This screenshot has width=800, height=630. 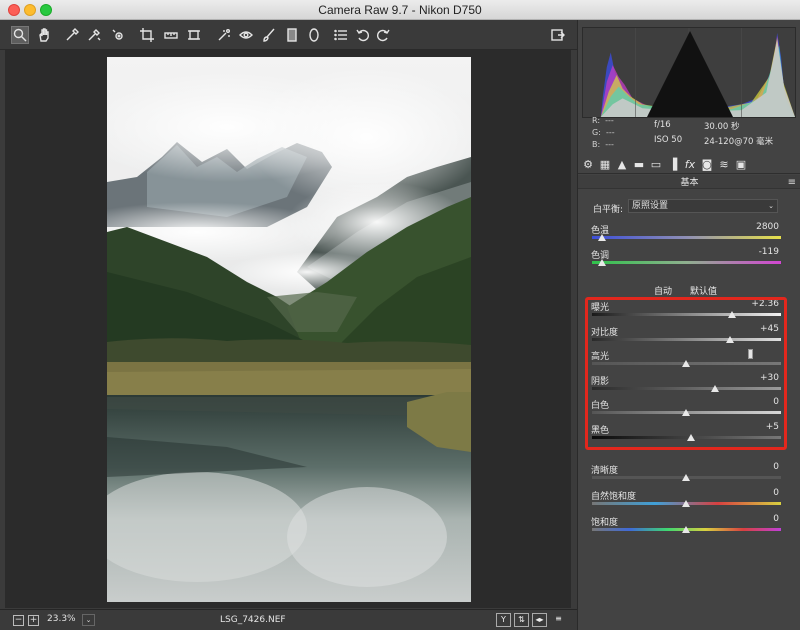 What do you see at coordinates (639, 165) in the screenshot?
I see `hsl-icon: ▬` at bounding box center [639, 165].